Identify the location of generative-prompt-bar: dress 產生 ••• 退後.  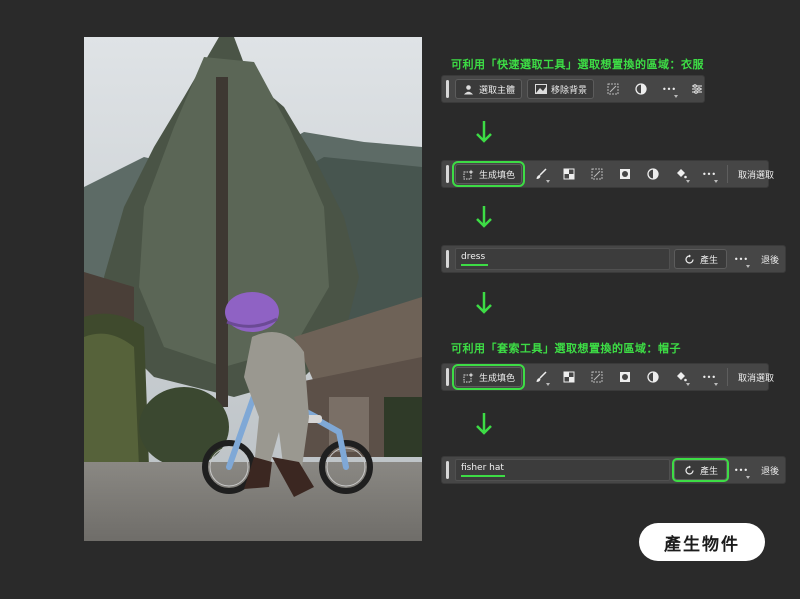
(613, 259).